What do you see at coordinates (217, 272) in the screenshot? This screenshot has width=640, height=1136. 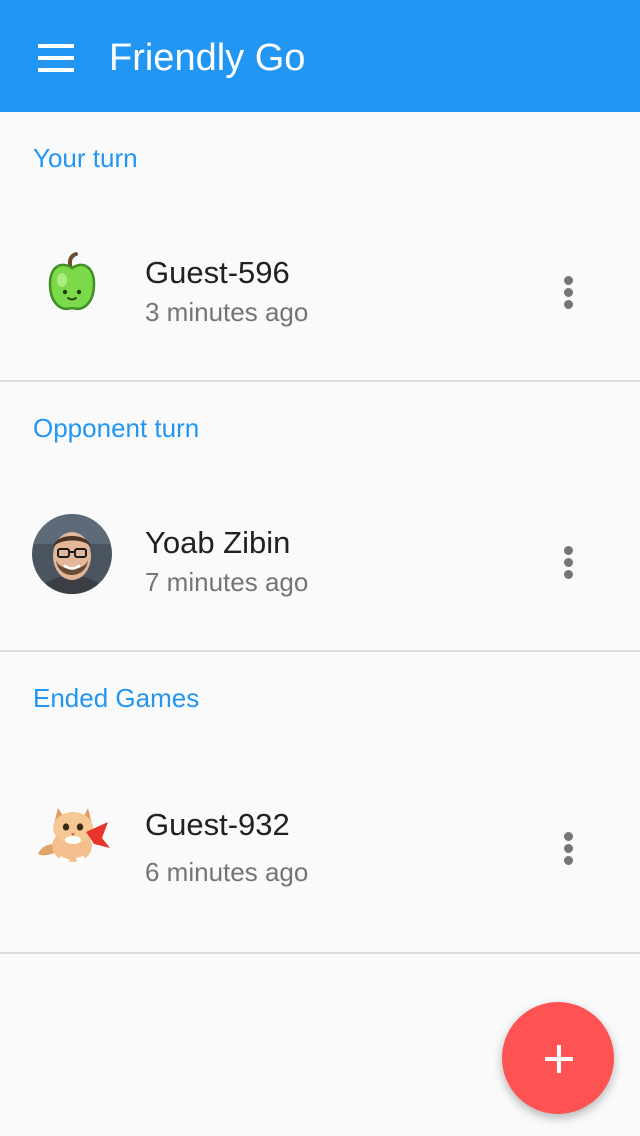 I see `player-name: Guest-596` at bounding box center [217, 272].